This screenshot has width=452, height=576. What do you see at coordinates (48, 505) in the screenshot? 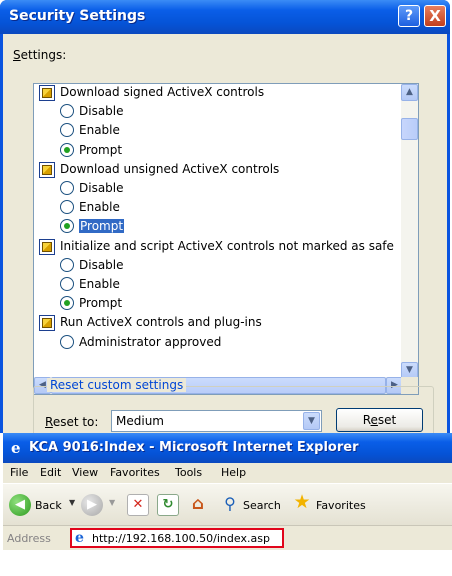
I see `back-label: Back` at bounding box center [48, 505].